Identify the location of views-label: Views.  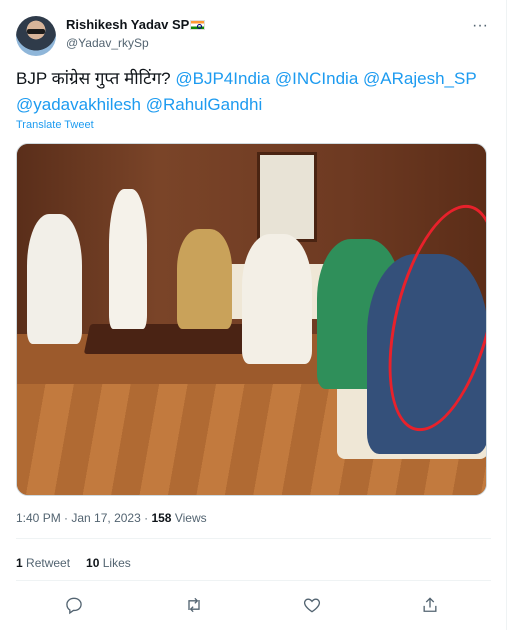
(189, 518).